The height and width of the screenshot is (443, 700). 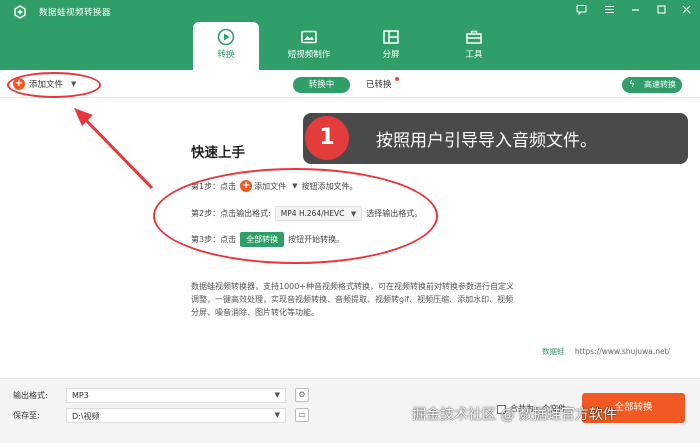 I want to click on save-to-select: D:\视频 ▼, so click(x=176, y=415).